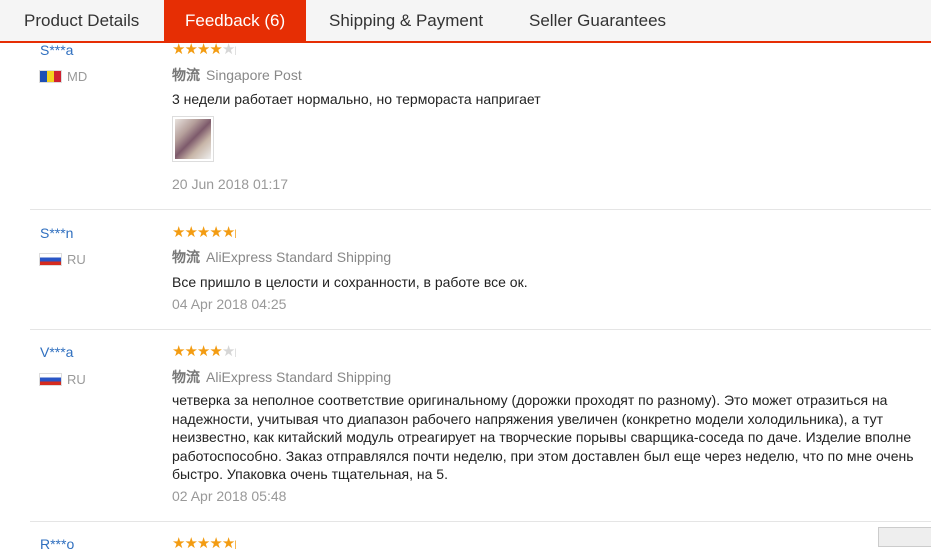 The width and height of the screenshot is (931, 552). What do you see at coordinates (229, 304) in the screenshot?
I see `review-date: 04 Apr 2018 04:25` at bounding box center [229, 304].